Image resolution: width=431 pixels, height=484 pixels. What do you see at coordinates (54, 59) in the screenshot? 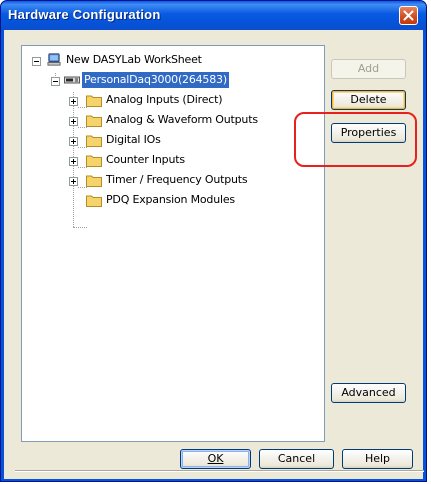
I see `computer-icon` at bounding box center [54, 59].